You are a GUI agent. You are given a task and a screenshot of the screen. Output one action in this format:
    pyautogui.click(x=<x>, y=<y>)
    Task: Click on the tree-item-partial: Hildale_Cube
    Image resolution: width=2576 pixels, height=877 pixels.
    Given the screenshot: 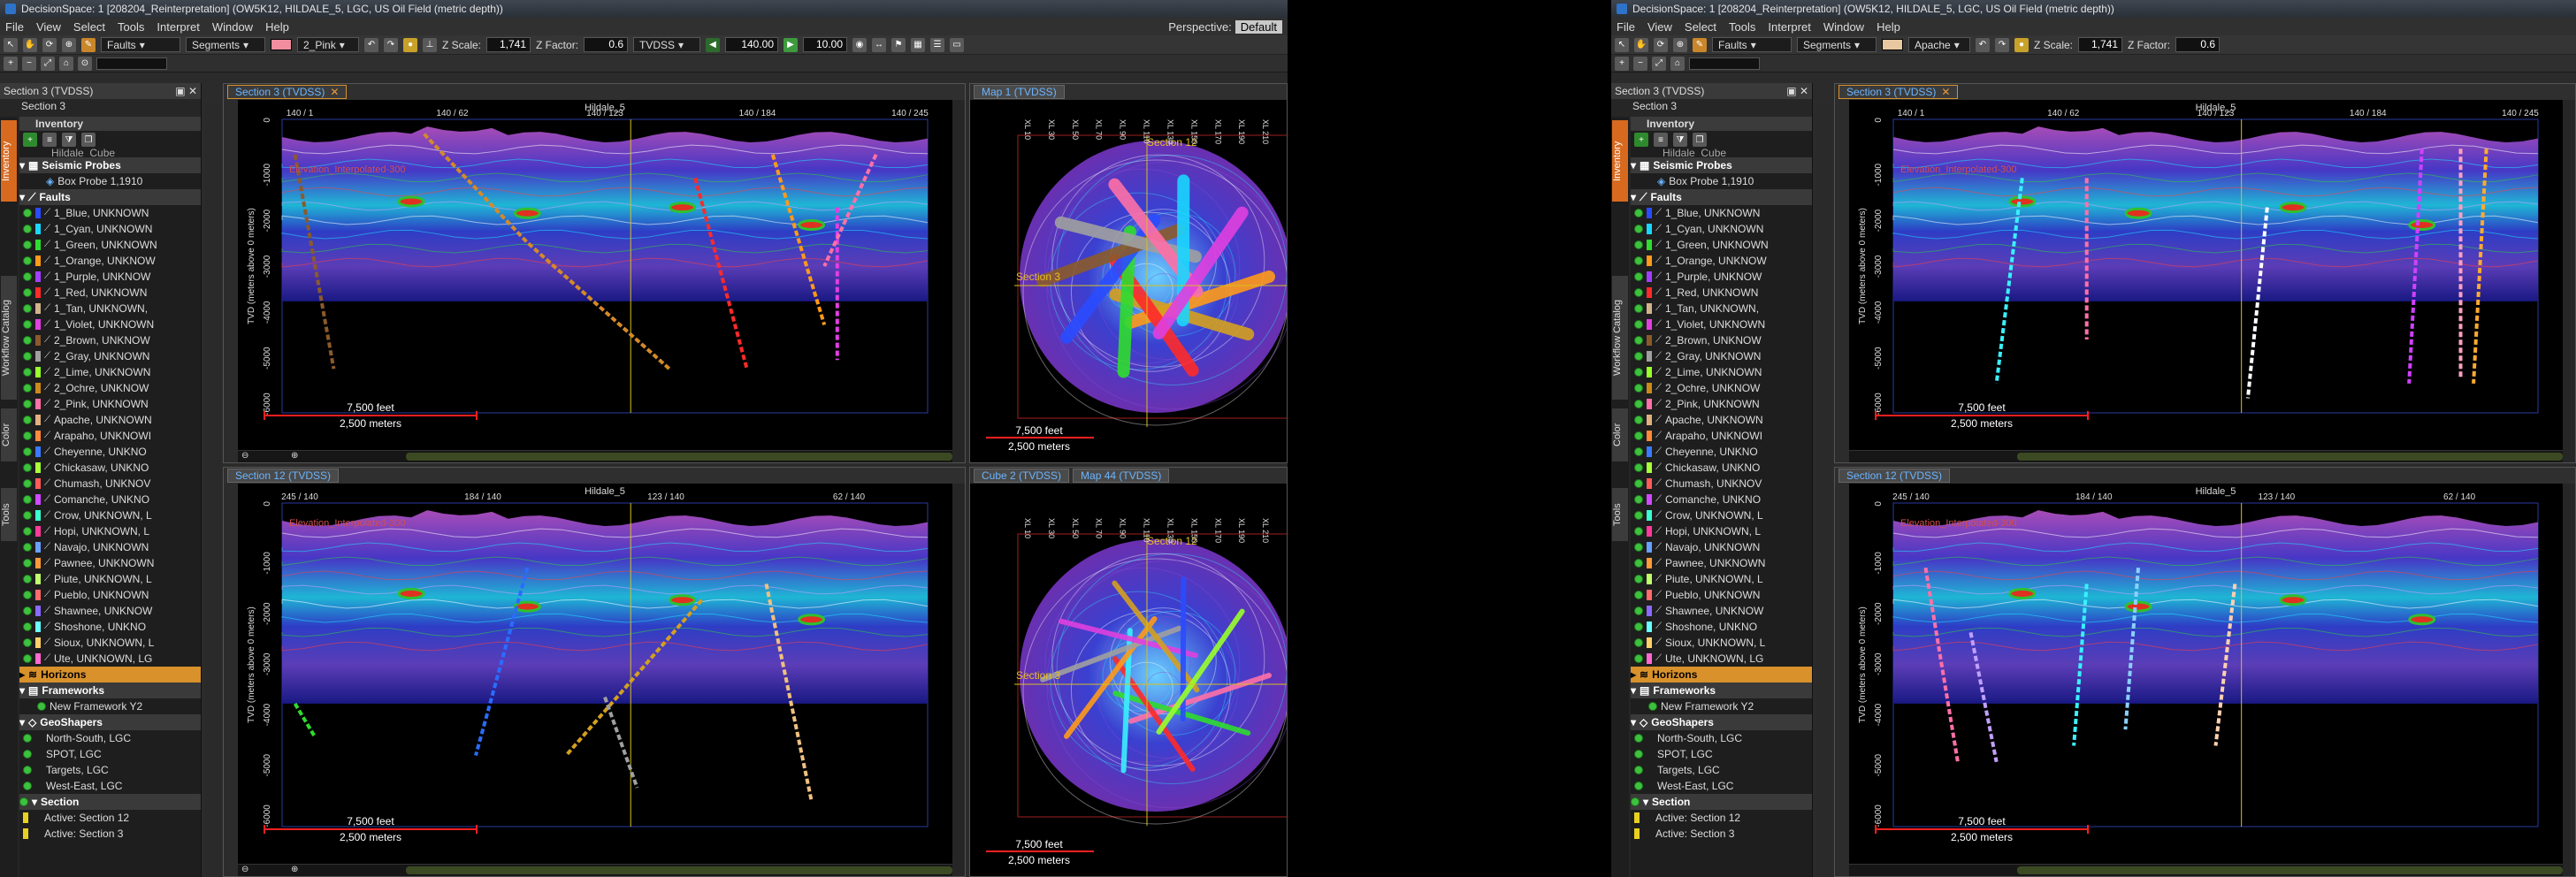 What is the action you would take?
    pyautogui.click(x=1722, y=153)
    